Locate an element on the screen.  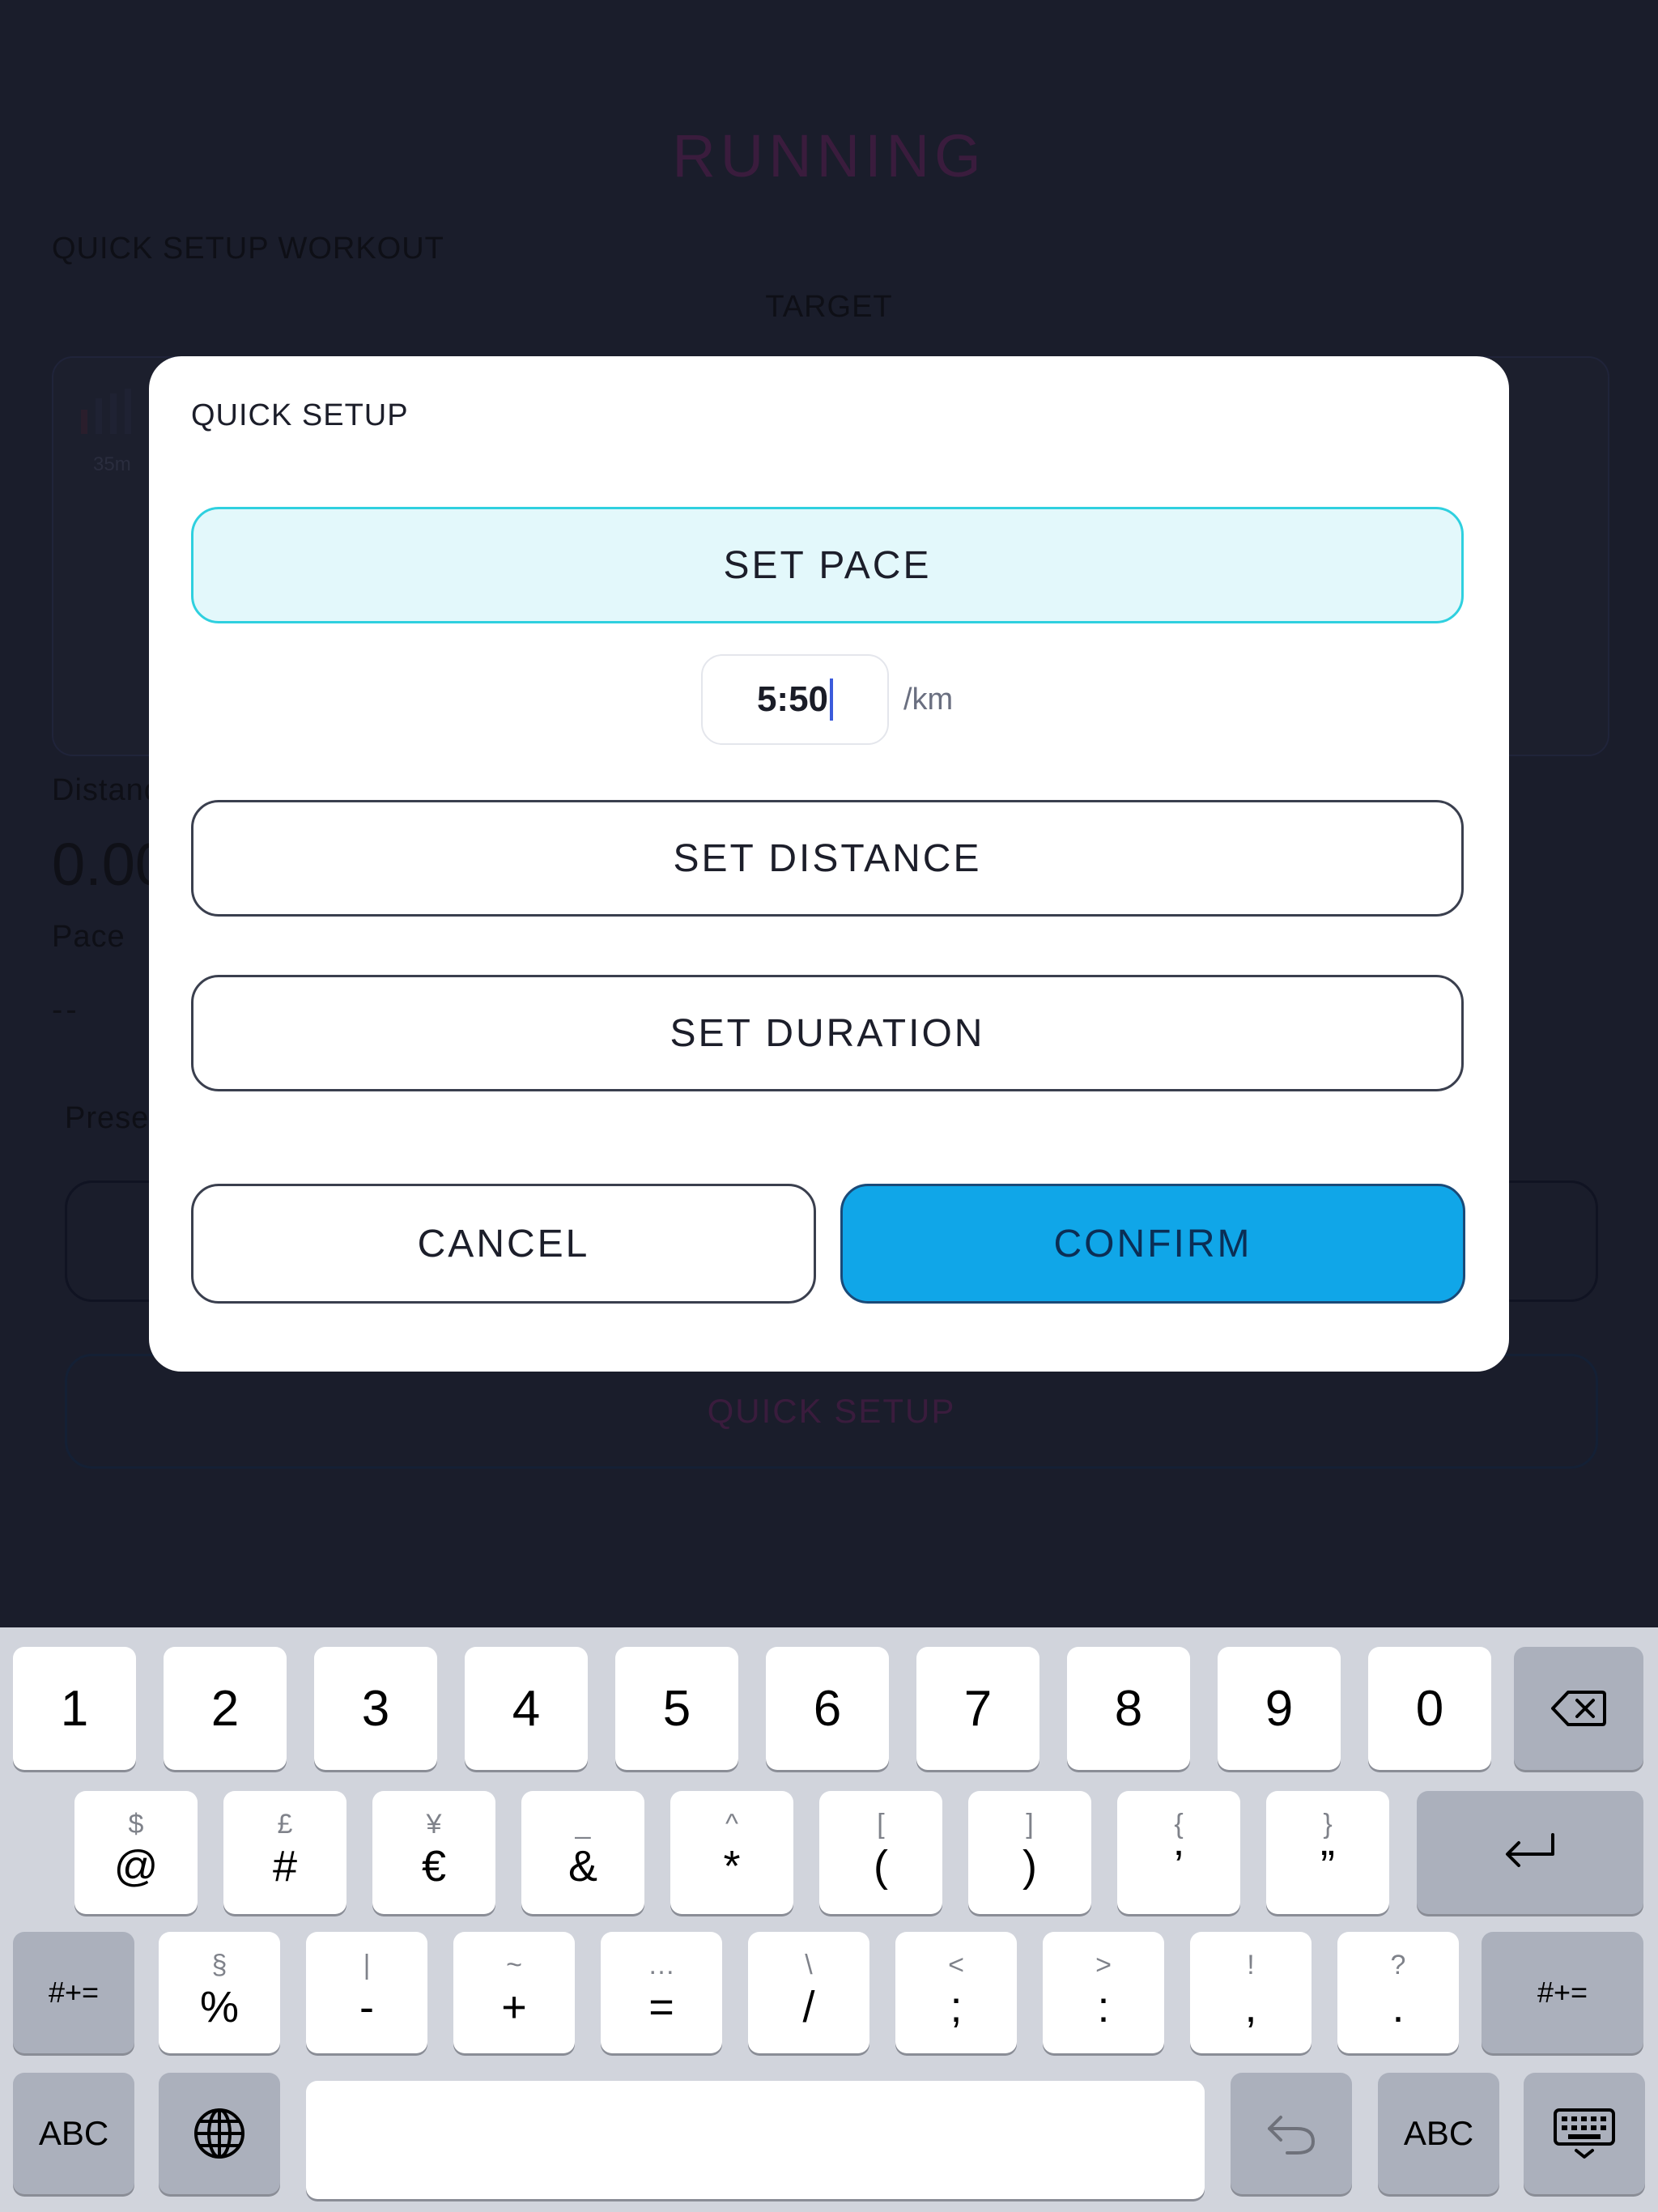
presets-label: Preset is located at coordinates (112, 1118).